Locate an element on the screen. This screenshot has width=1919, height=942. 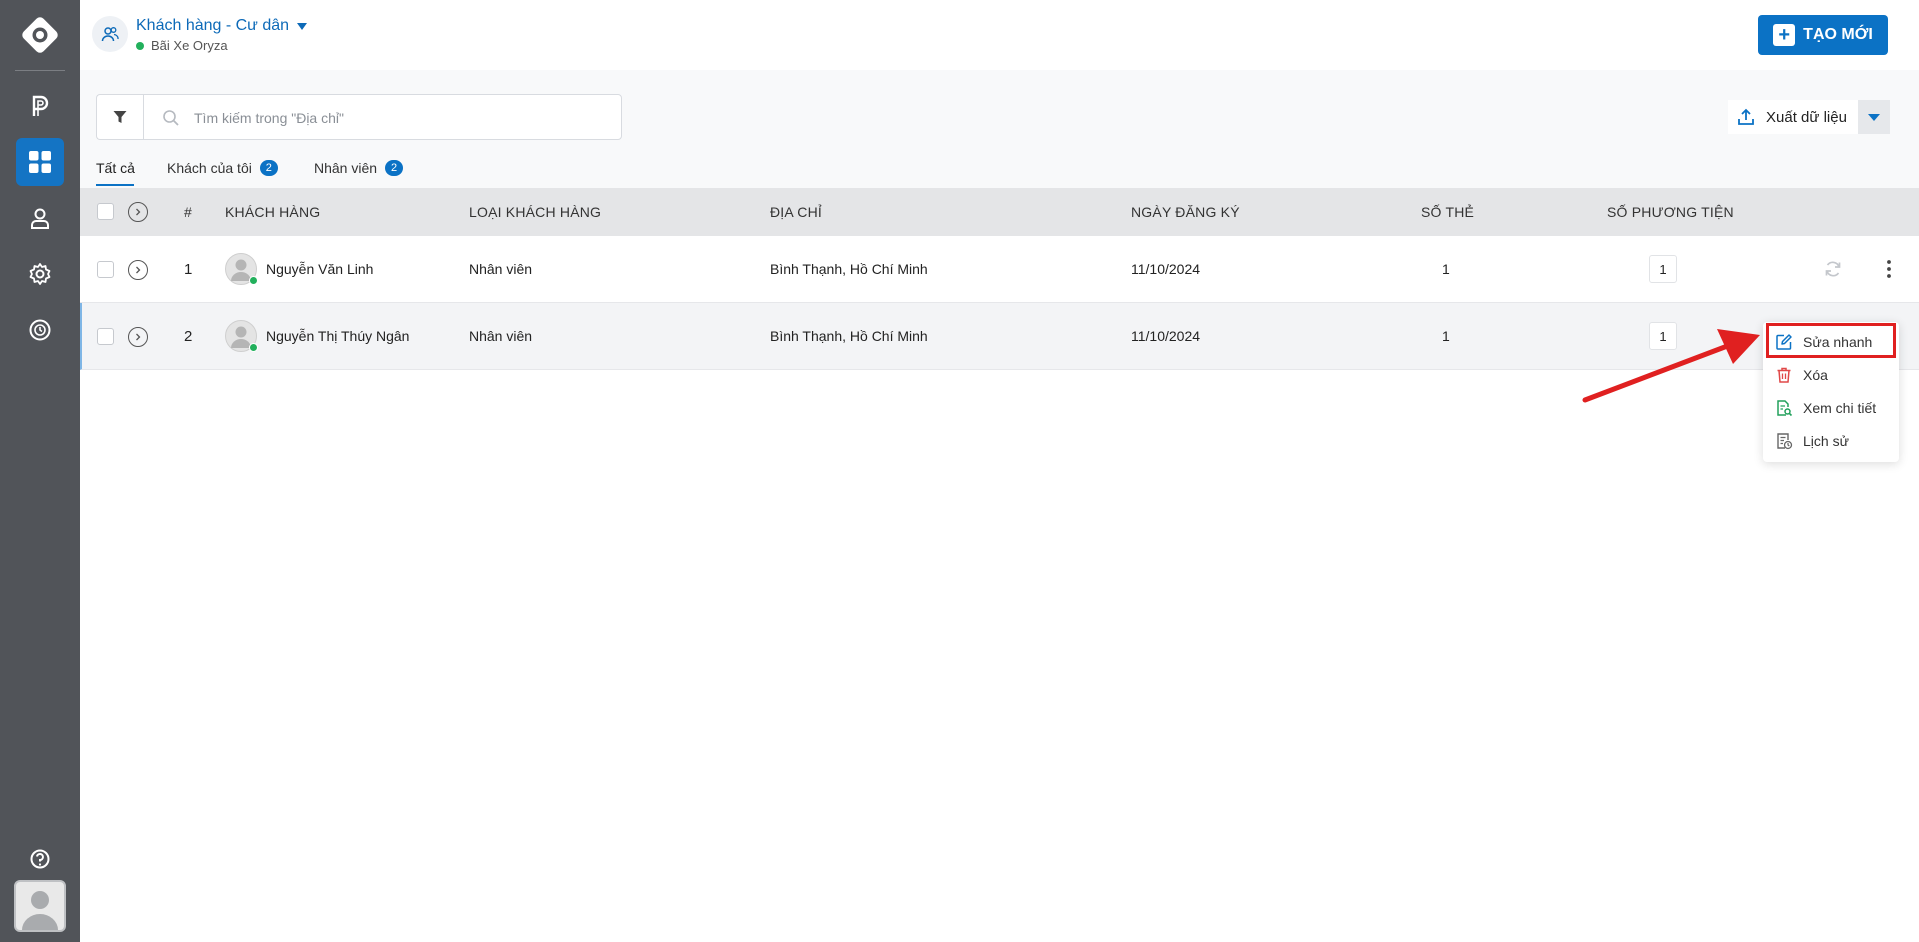
filter-icon is located at coordinates (120, 117).